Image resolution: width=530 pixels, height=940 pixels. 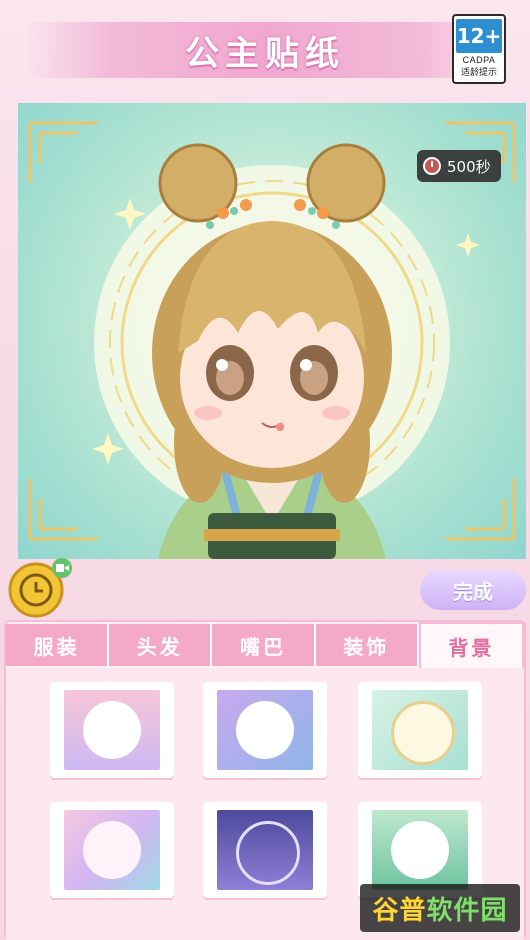 I want to click on bg-pink-scallop-thumb, so click(x=112, y=850).